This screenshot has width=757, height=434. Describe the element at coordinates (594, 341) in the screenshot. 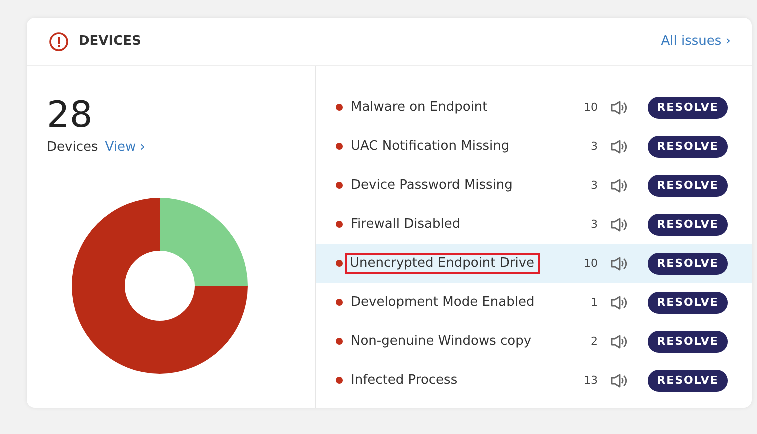

I see `issue-count: 2` at that location.